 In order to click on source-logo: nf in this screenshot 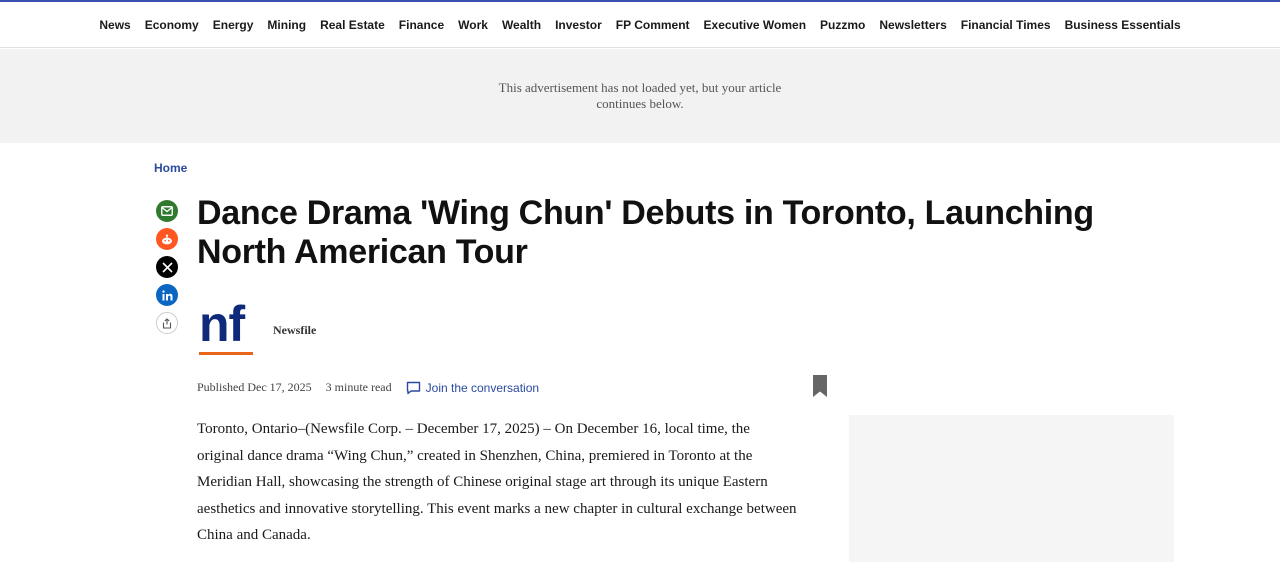, I will do `click(227, 328)`.